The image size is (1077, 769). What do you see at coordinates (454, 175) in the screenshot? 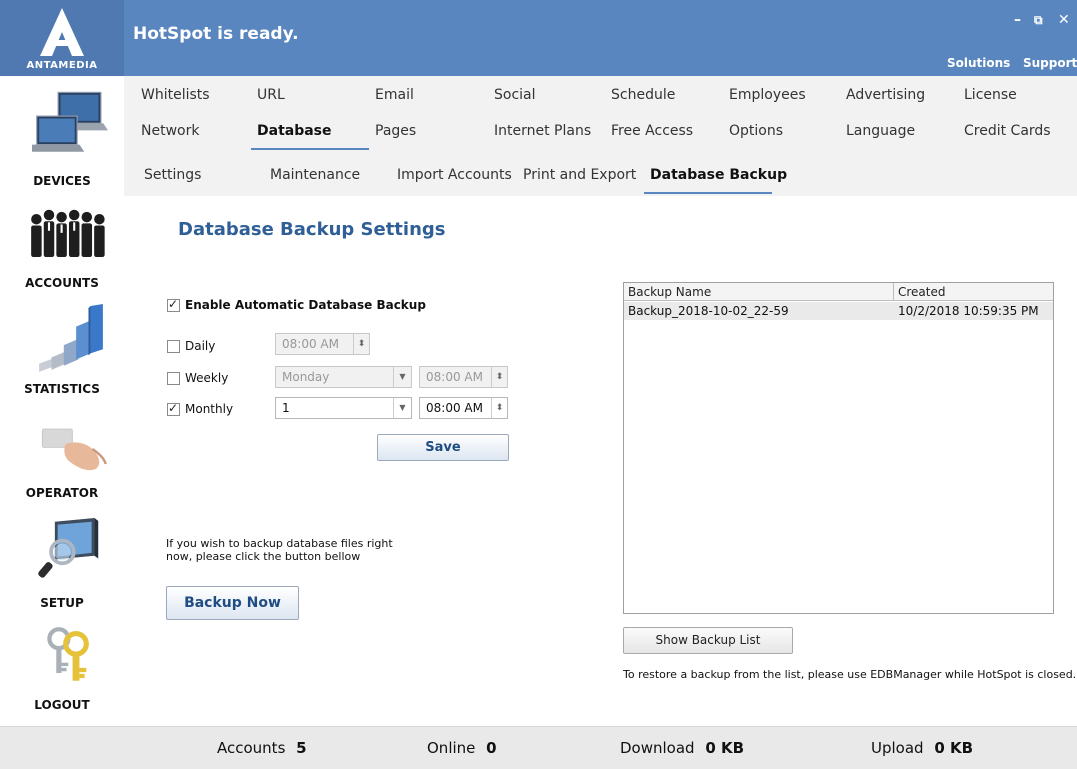
I see `subtab-import-accounts: Import Accounts` at bounding box center [454, 175].